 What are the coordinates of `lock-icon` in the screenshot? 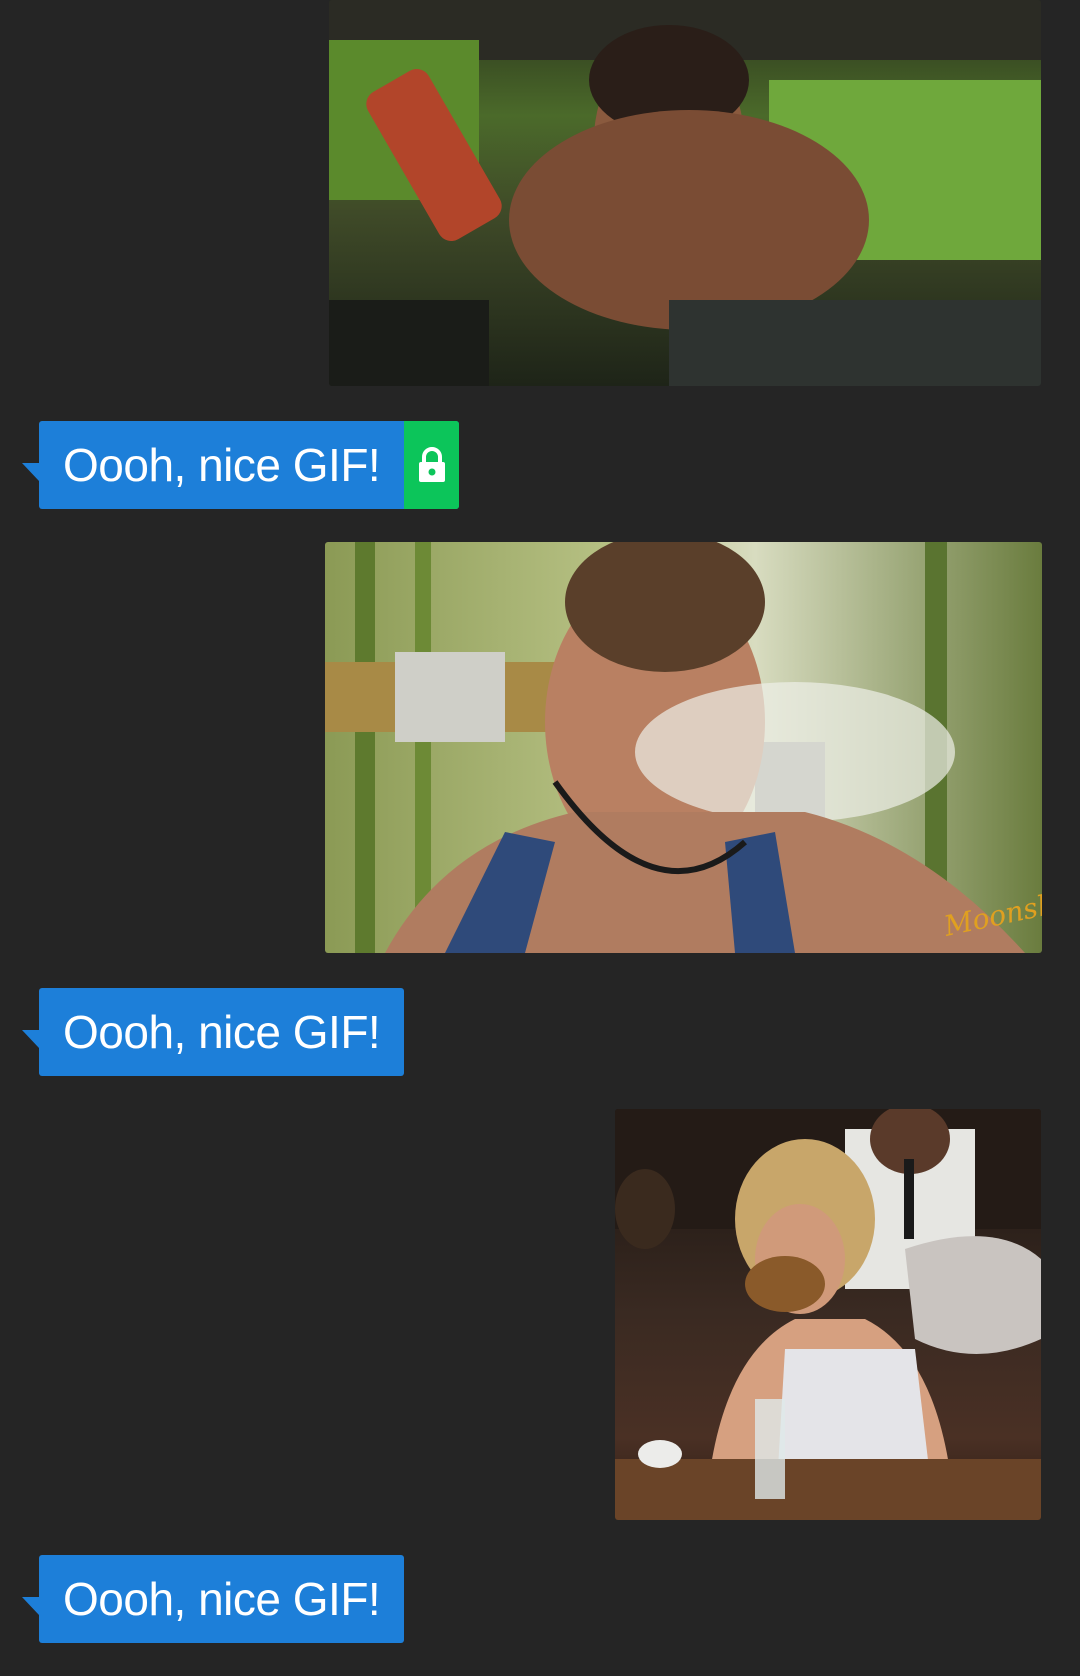 It's located at (432, 465).